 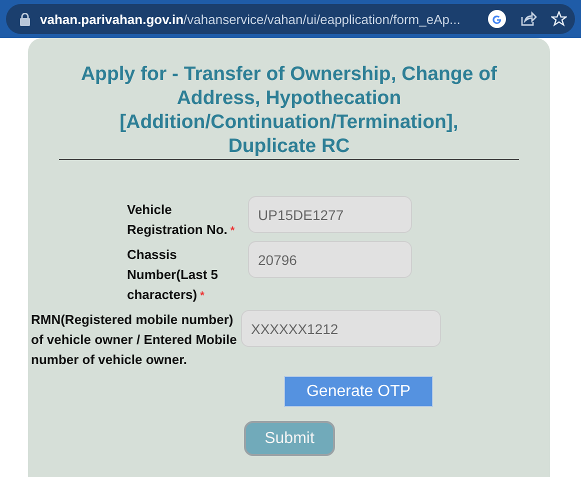 I want to click on input-field: 20796, so click(x=330, y=259).